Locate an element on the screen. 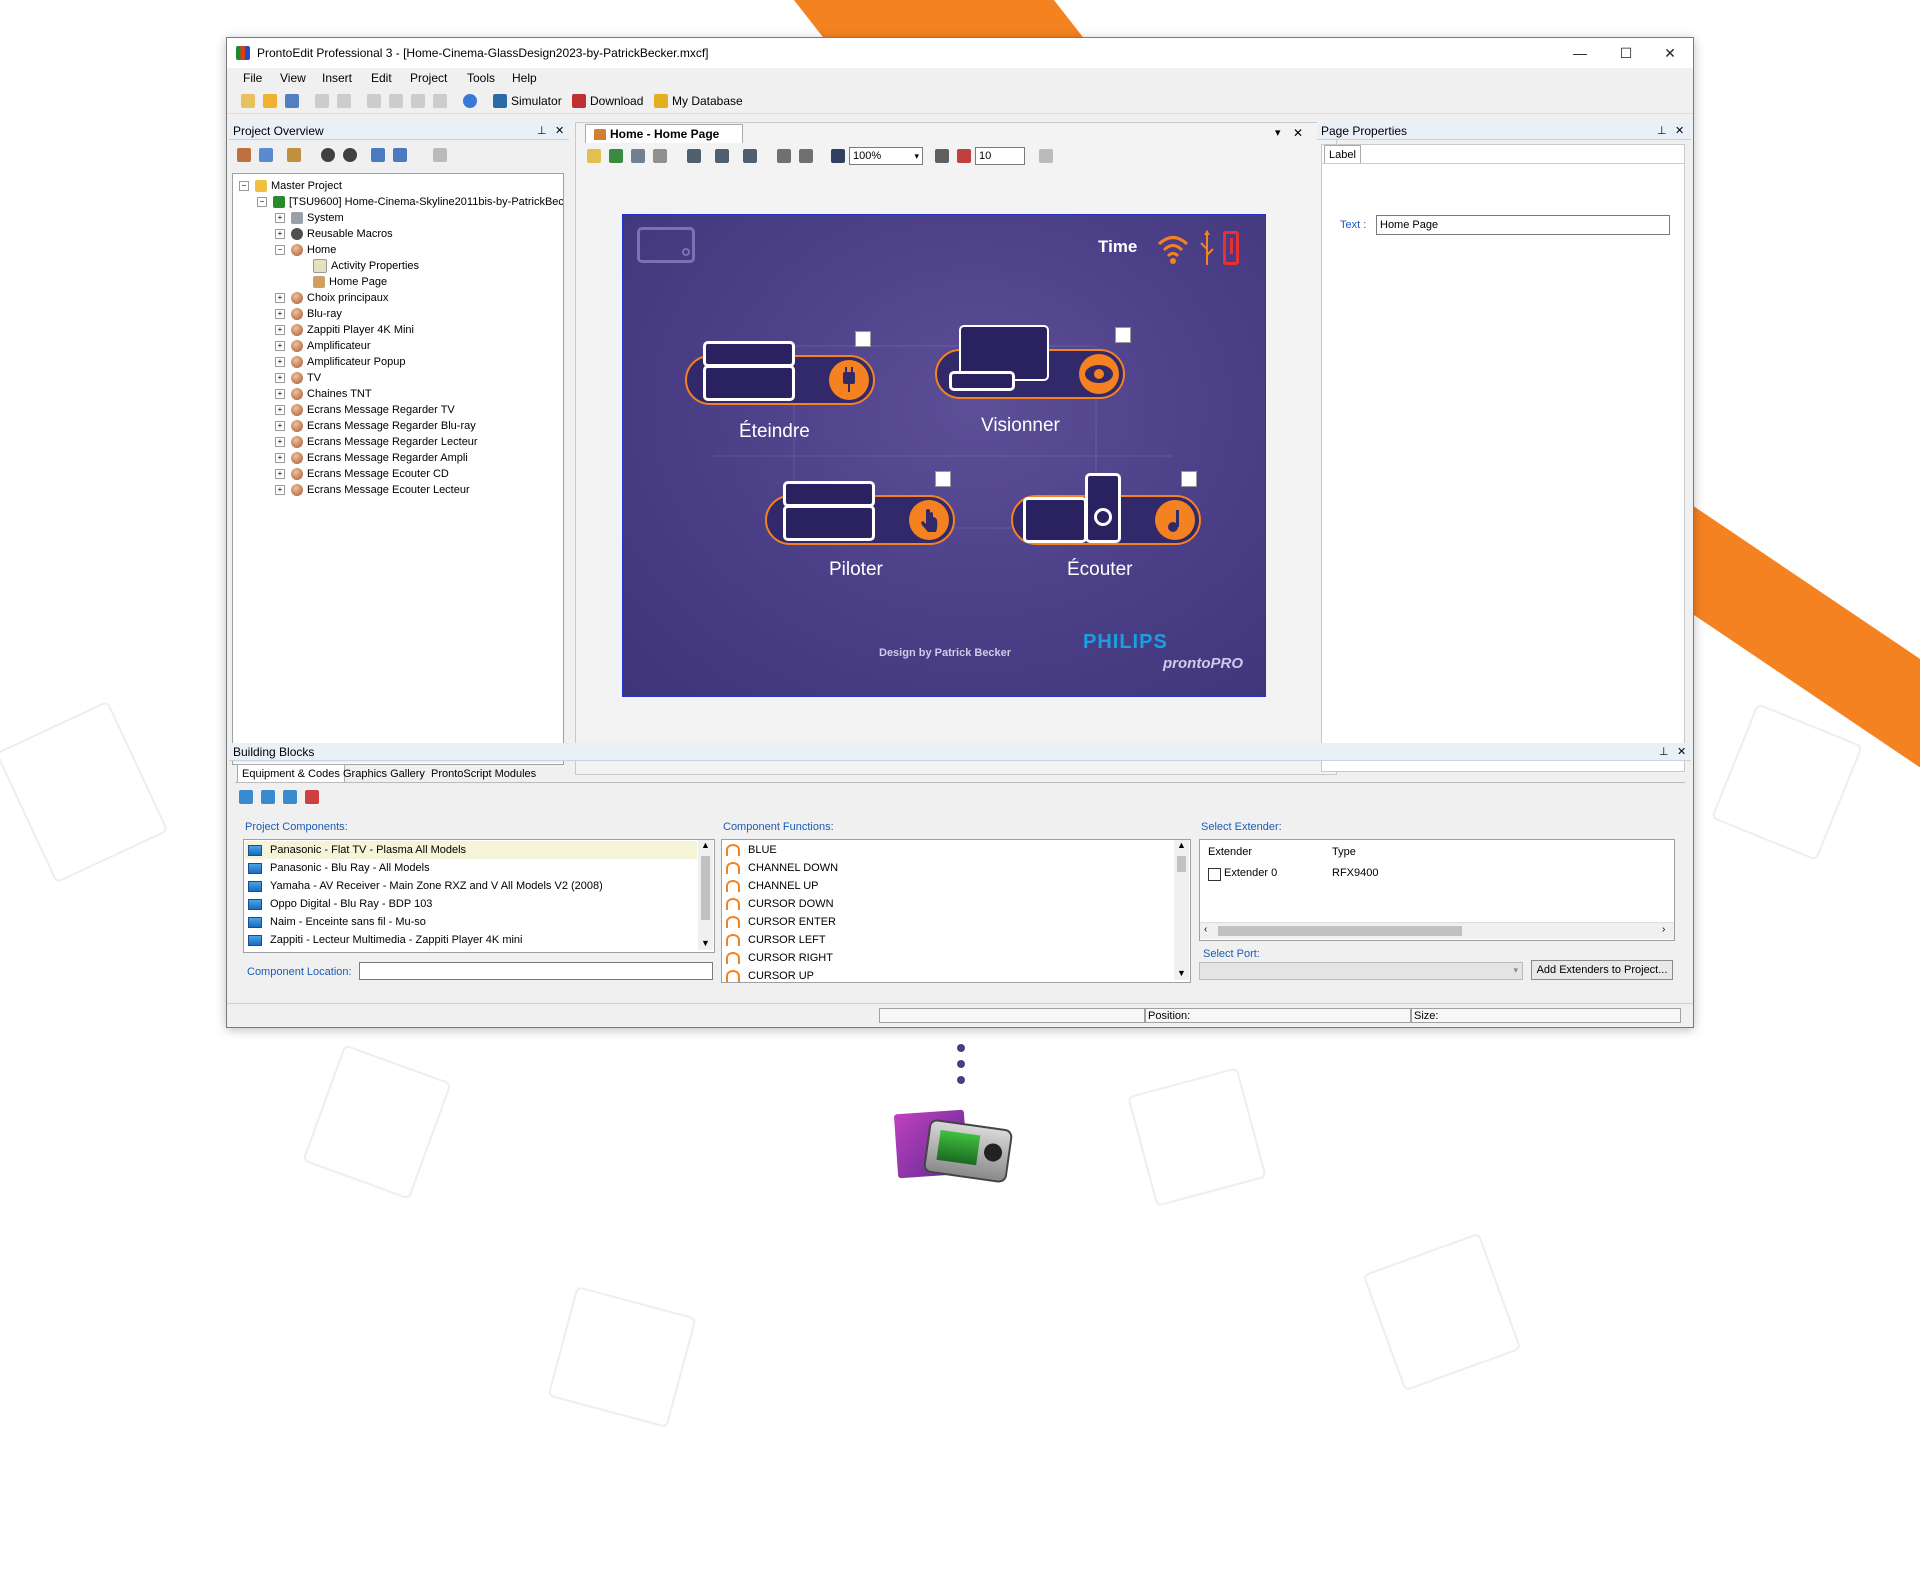 The image size is (1920, 1581). delete-icon is located at coordinates (440, 101).